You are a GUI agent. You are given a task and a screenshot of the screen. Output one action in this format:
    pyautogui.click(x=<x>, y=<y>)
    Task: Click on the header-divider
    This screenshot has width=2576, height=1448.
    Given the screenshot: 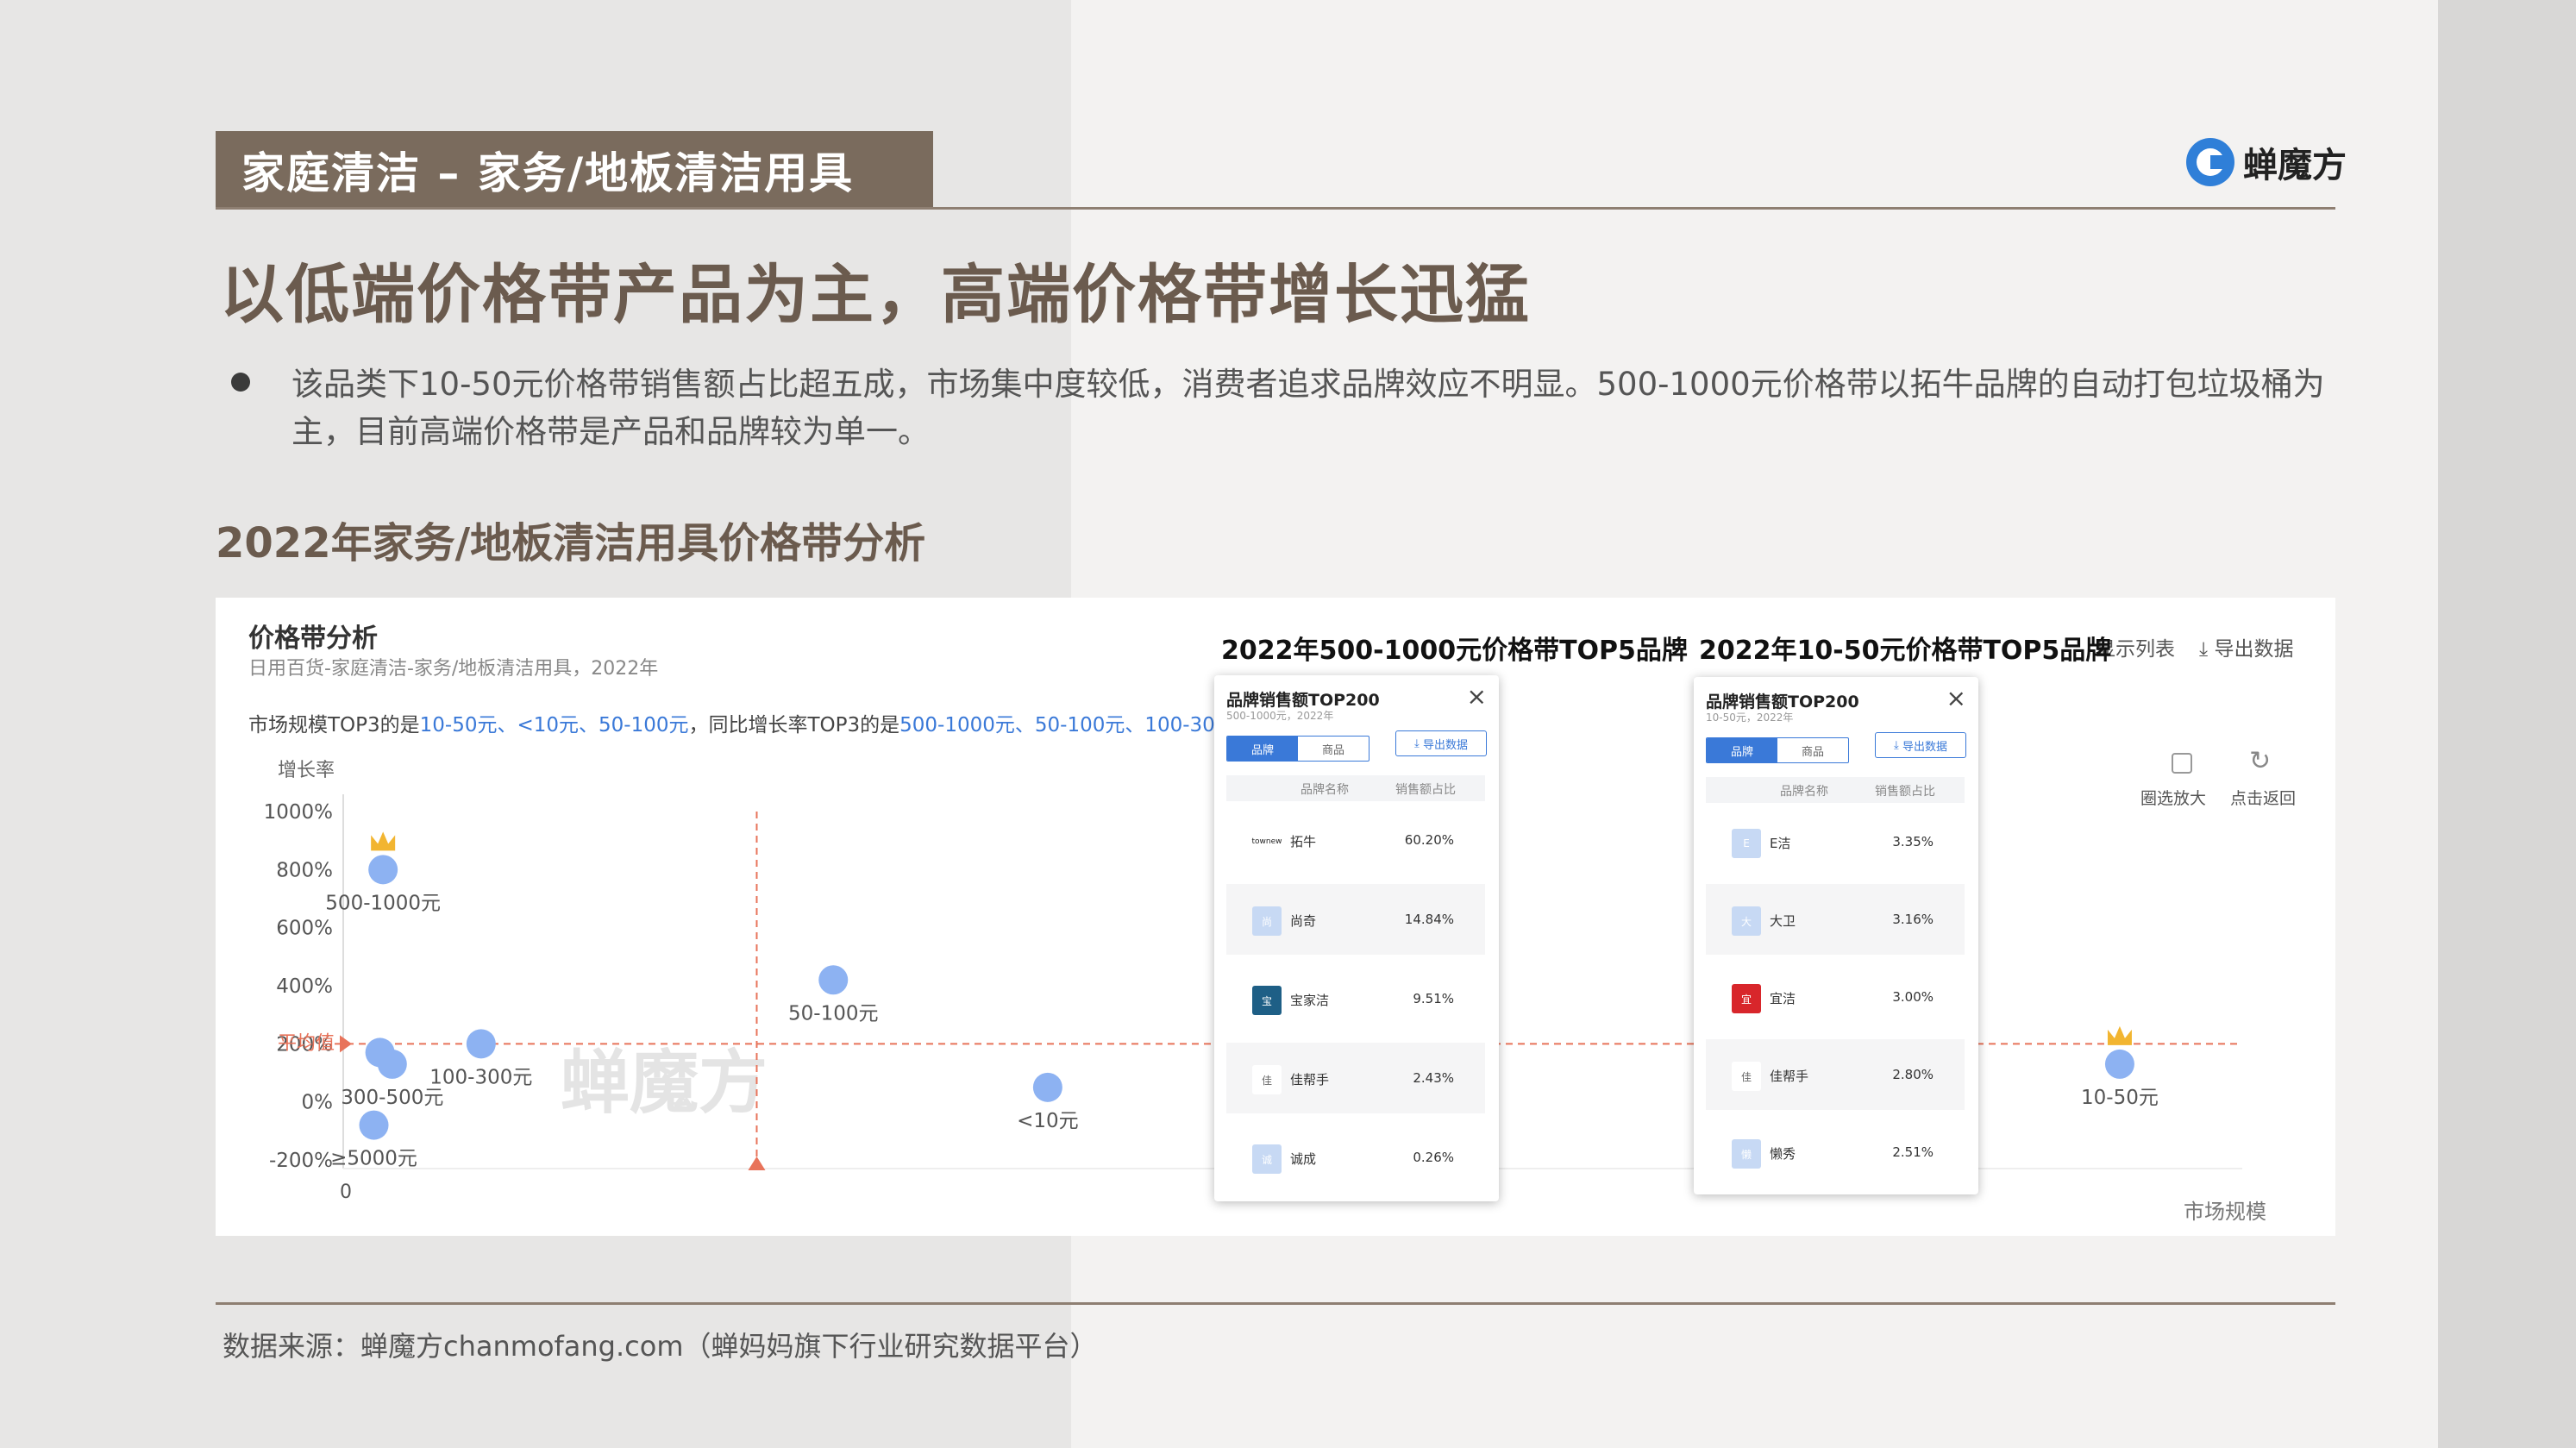 What is the action you would take?
    pyautogui.click(x=1275, y=208)
    